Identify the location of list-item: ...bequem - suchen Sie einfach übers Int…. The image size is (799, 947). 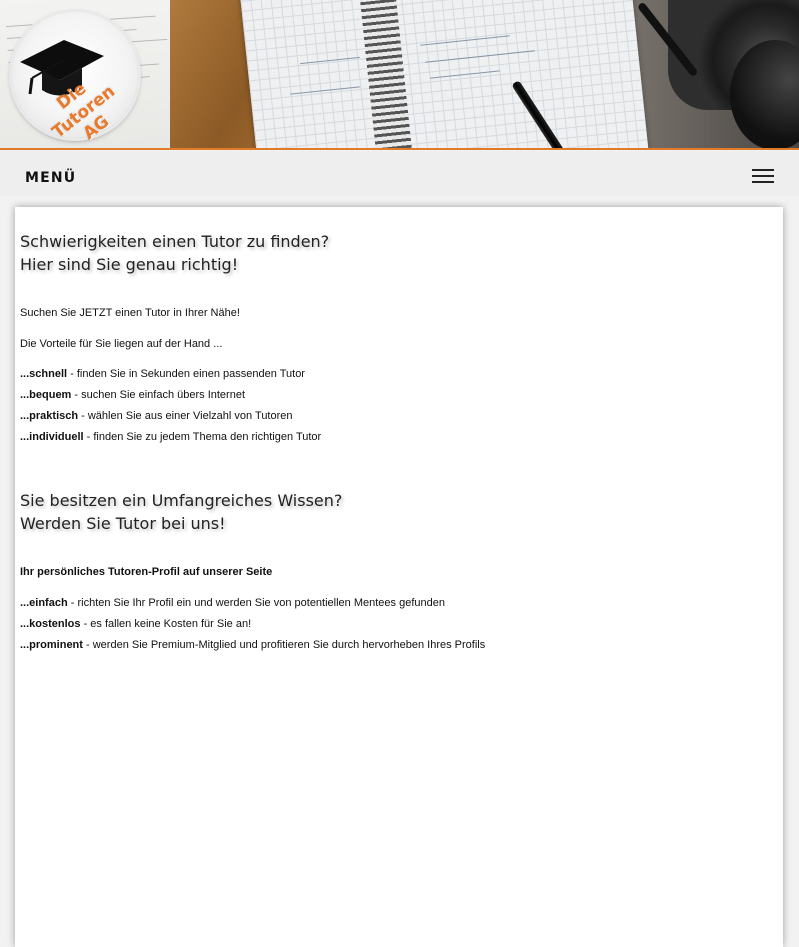
(132, 395).